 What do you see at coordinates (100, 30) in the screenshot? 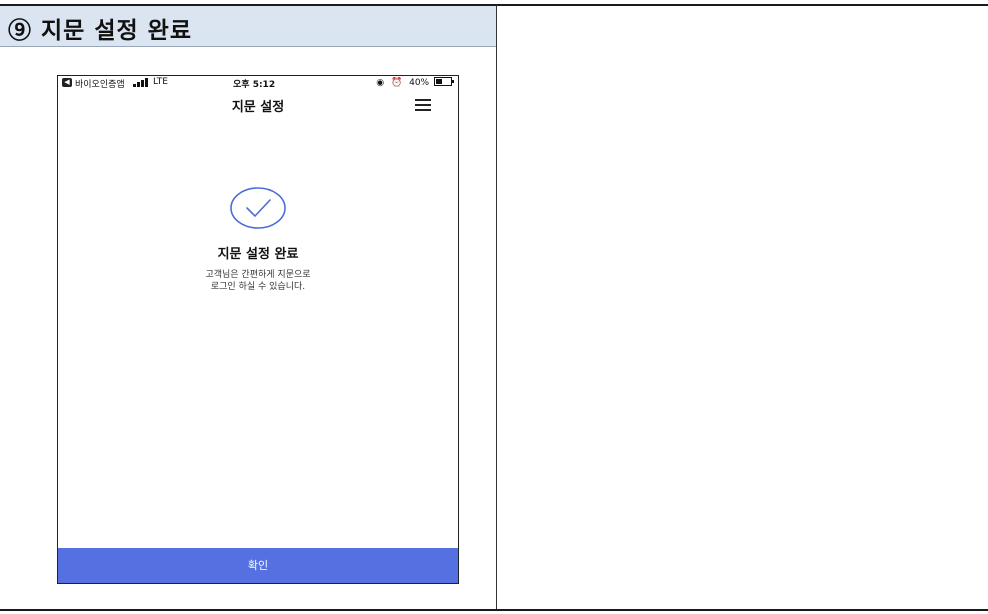
I see `section-title: ⑨ 지문 설정 완료` at bounding box center [100, 30].